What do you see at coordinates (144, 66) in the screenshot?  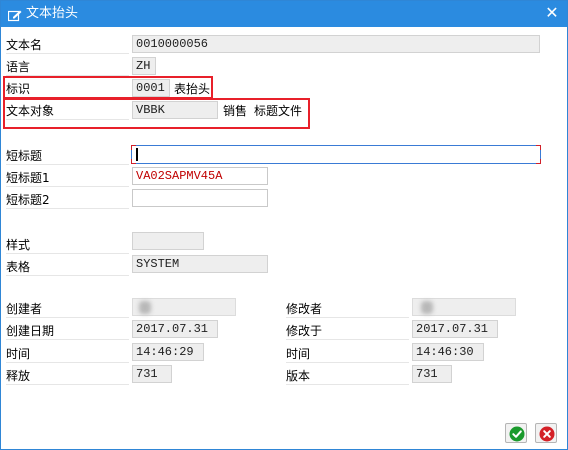 I see `language-field: ZH` at bounding box center [144, 66].